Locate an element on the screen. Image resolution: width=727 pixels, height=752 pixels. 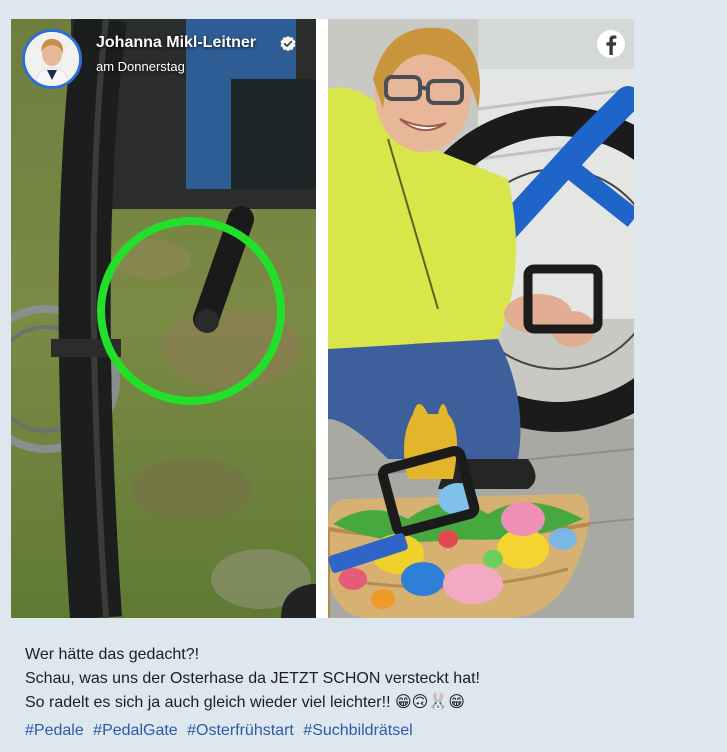
post-text-line: Wer hätte das gedacht?! is located at coordinates (112, 654).